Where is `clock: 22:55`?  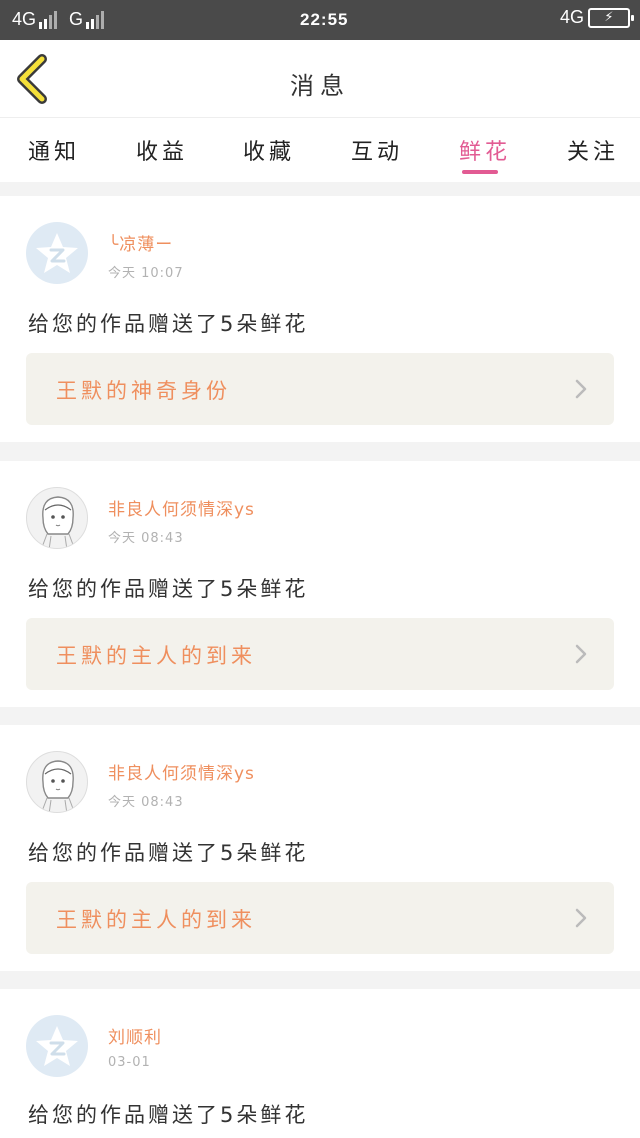 clock: 22:55 is located at coordinates (324, 19).